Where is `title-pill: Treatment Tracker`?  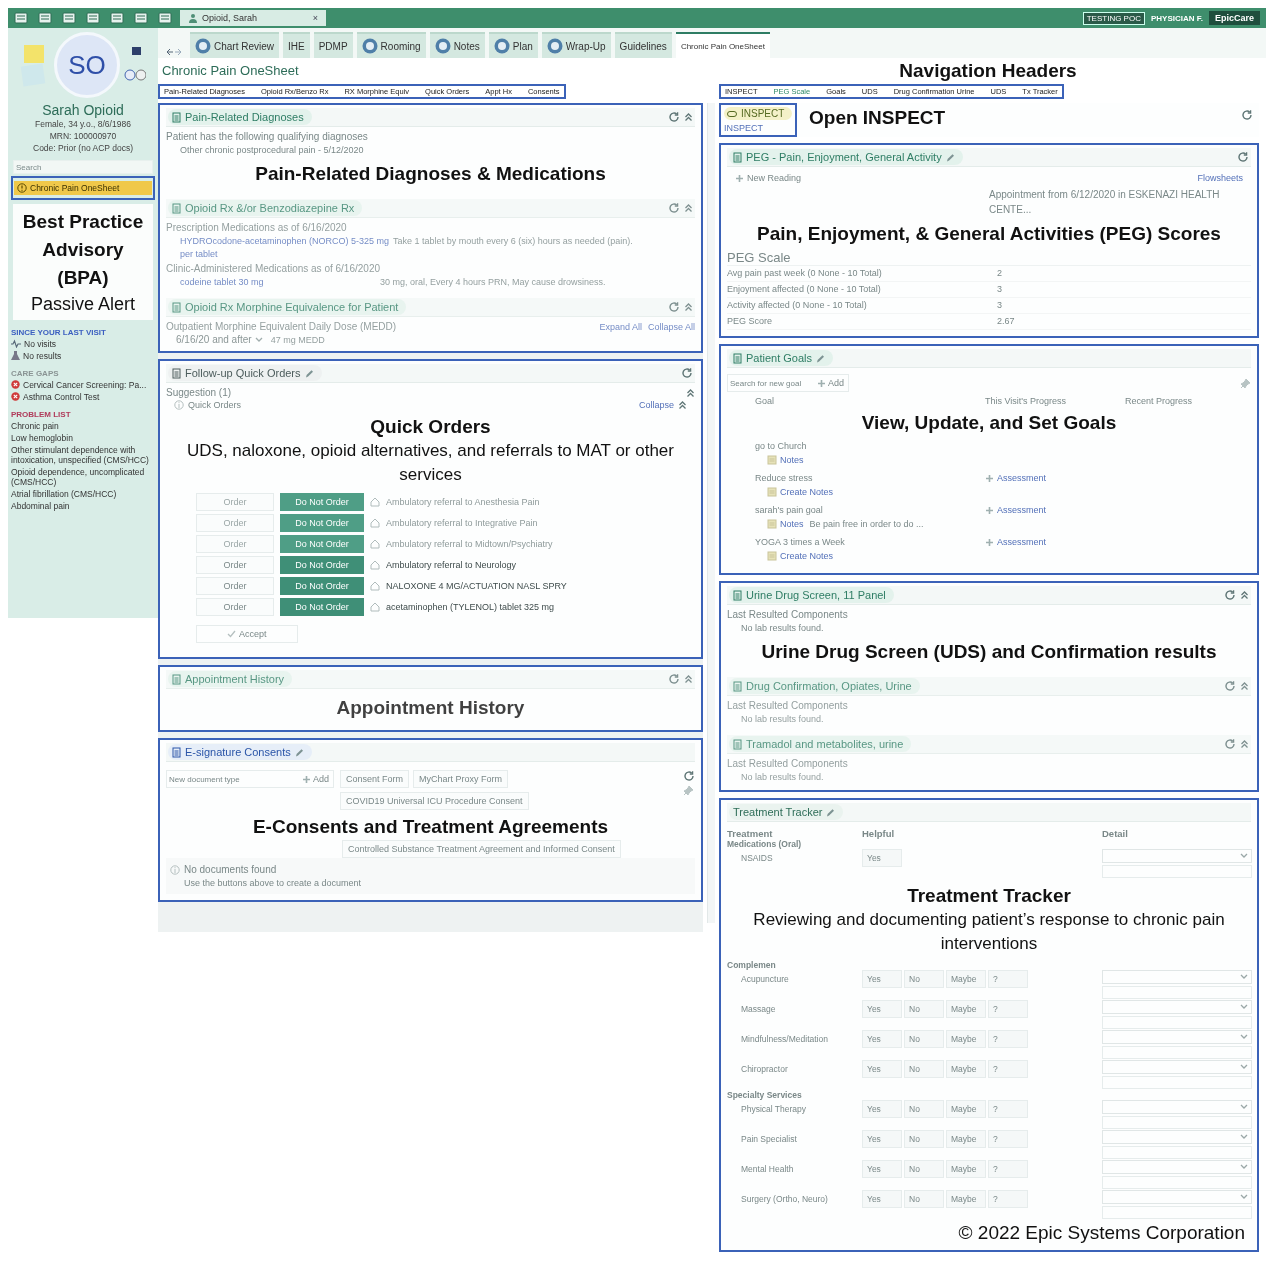
title-pill: Treatment Tracker is located at coordinates (786, 812).